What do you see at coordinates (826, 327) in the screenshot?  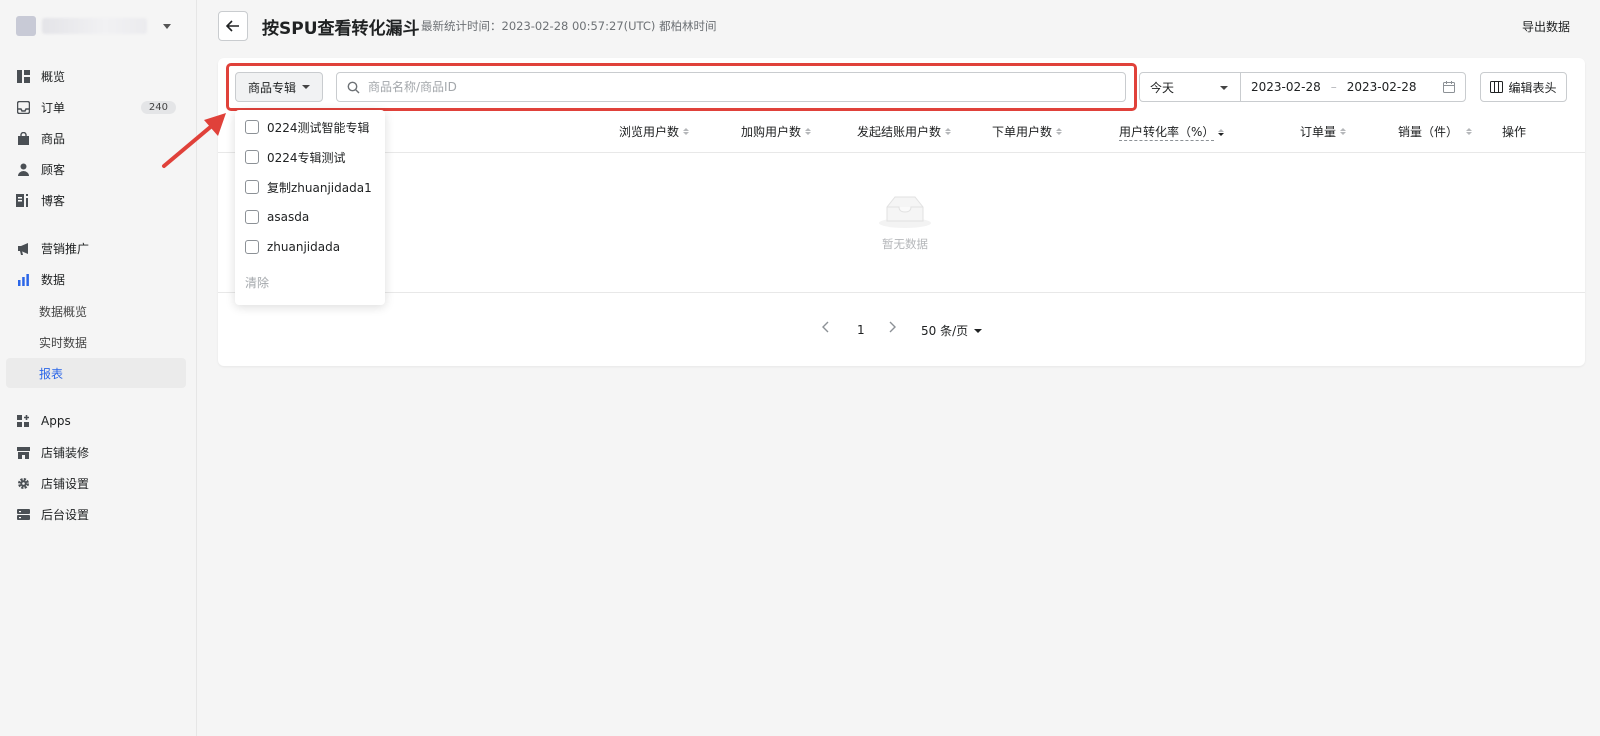 I see `chevron-left-icon` at bounding box center [826, 327].